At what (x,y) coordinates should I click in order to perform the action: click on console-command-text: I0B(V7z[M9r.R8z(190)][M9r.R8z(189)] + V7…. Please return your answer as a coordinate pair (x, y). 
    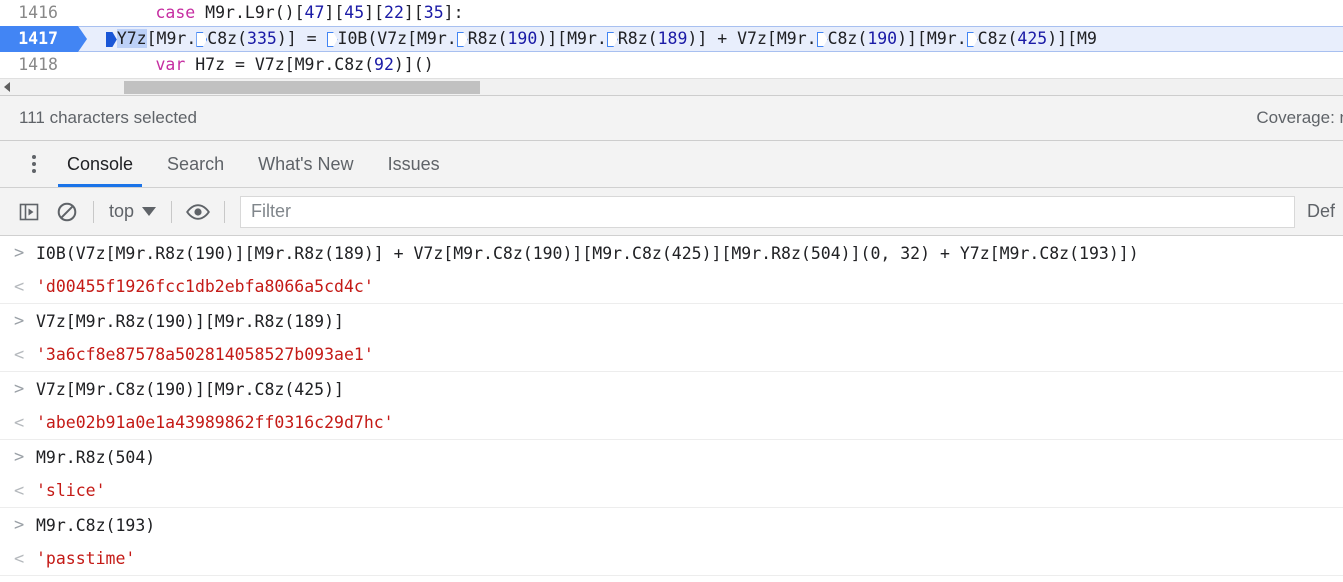
    Looking at the image, I should click on (587, 253).